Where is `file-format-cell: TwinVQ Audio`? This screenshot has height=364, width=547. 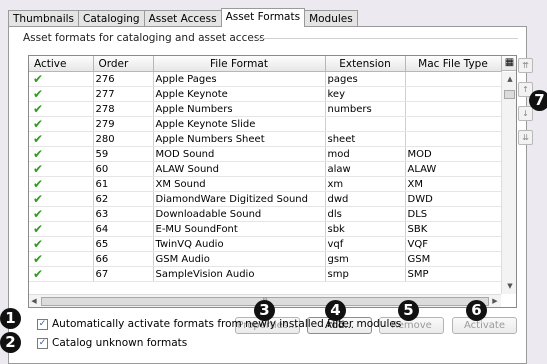
file-format-cell: TwinVQ Audio is located at coordinates (239, 244).